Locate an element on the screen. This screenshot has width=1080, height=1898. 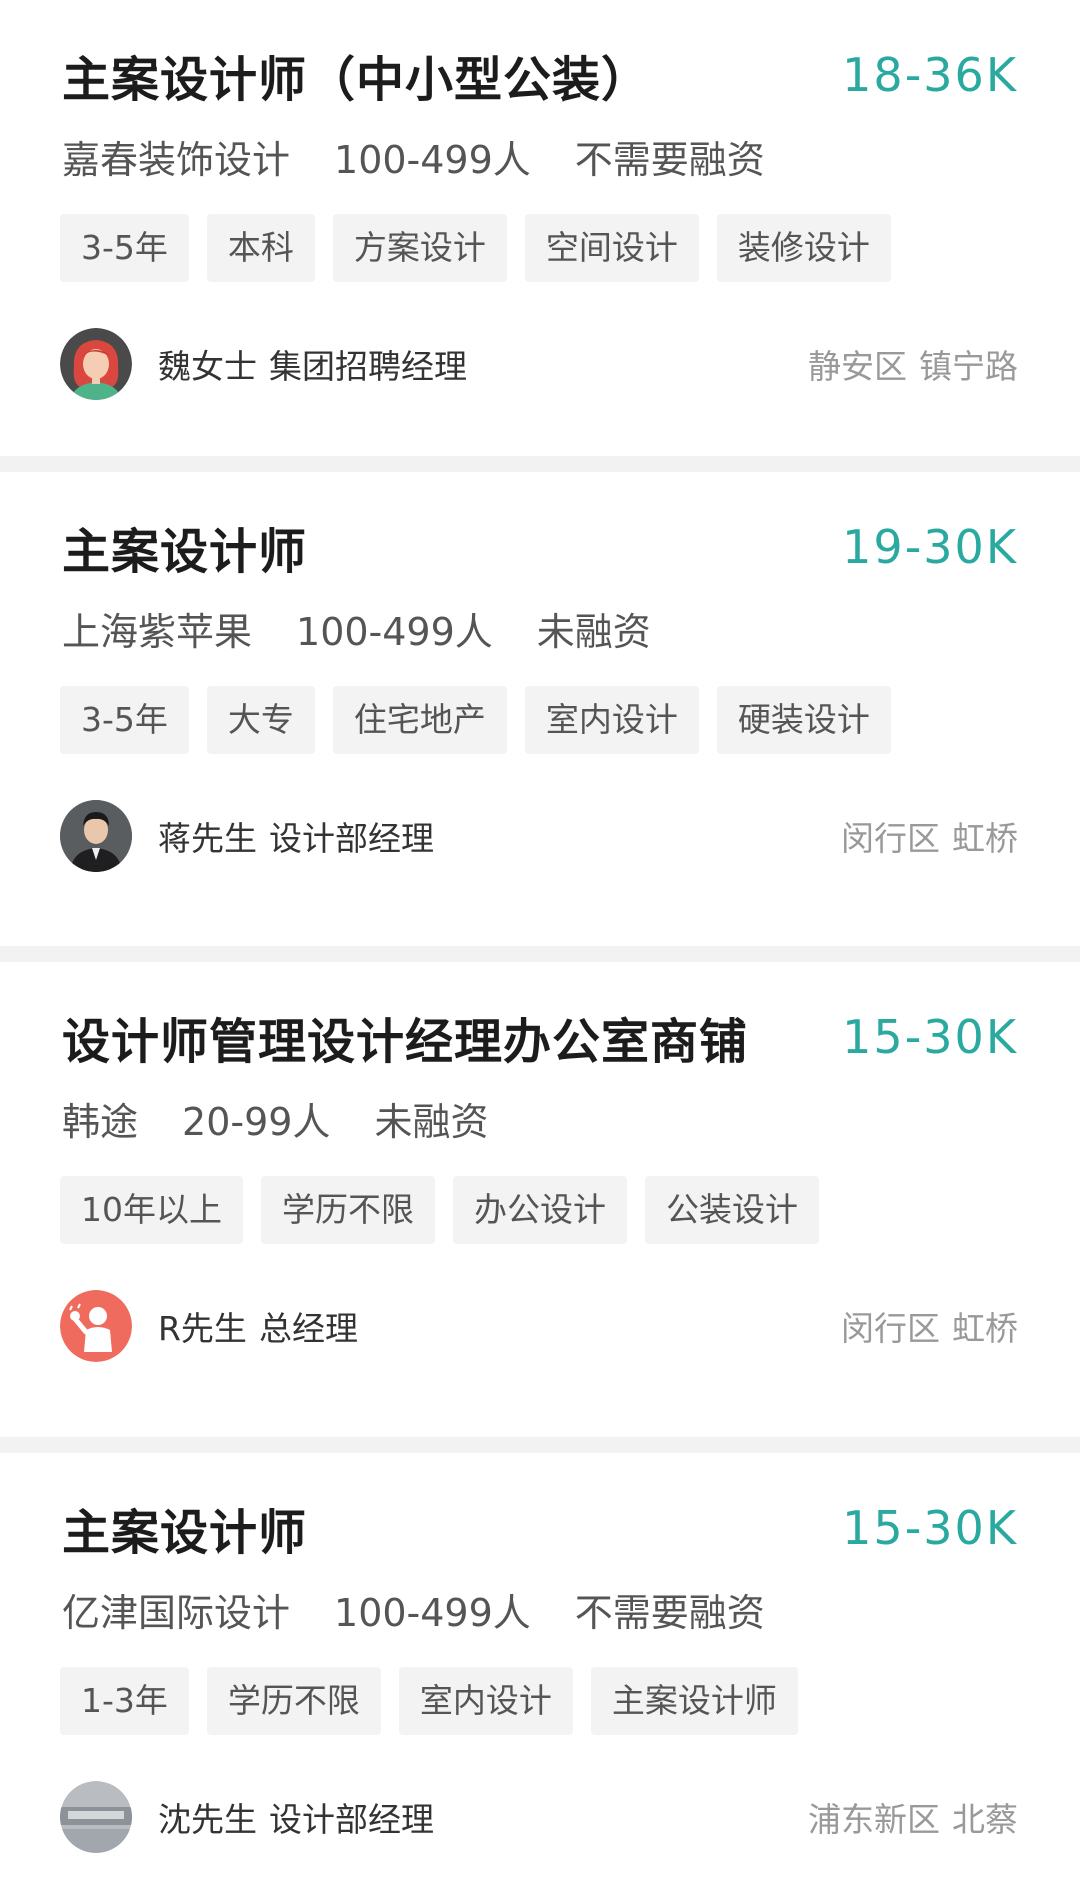
recruiter-name: 魏女士 is located at coordinates (207, 366).